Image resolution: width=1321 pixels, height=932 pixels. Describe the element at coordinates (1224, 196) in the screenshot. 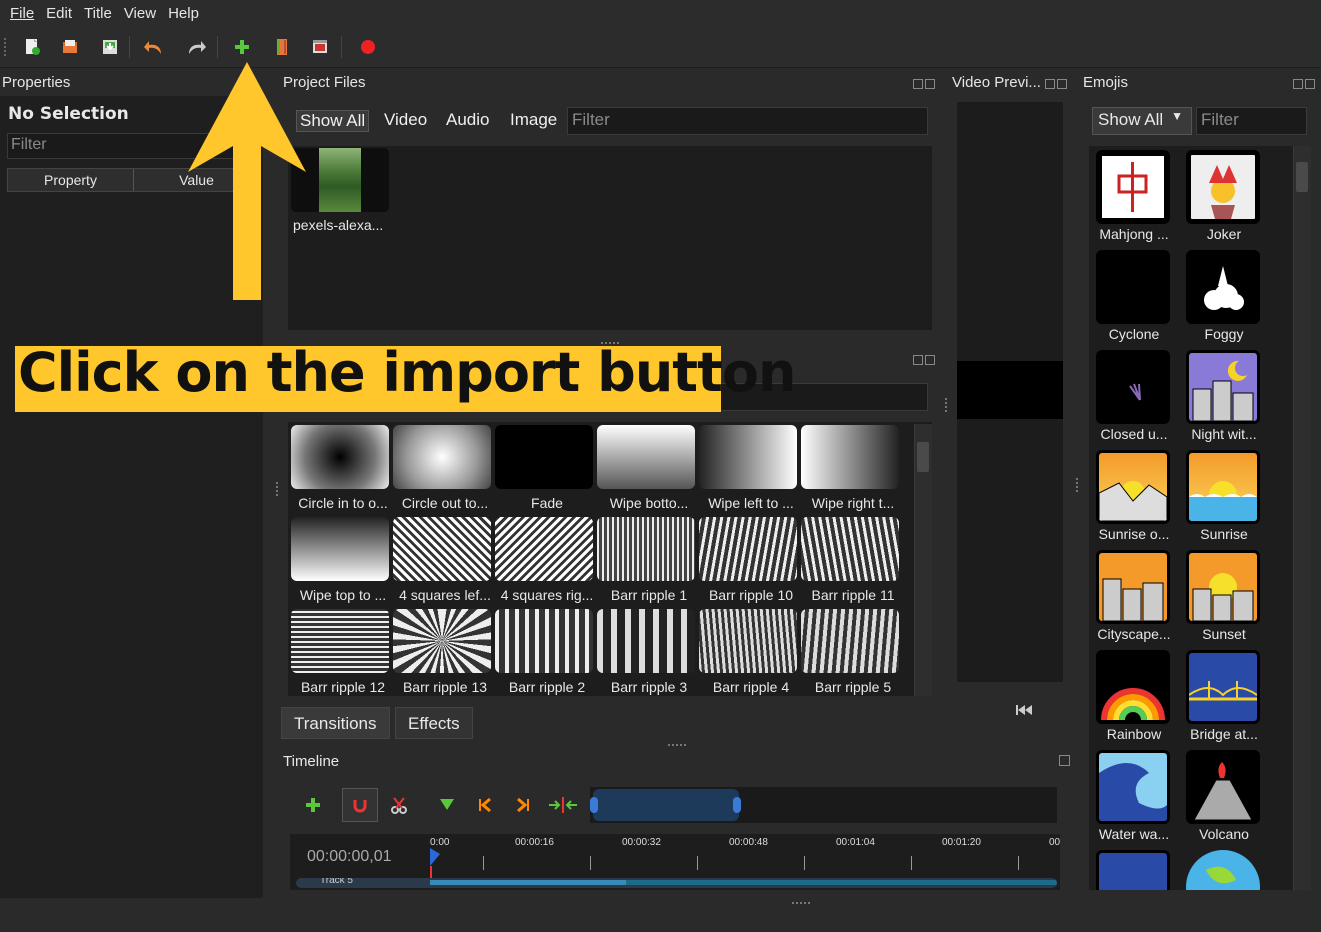

I see `emoji-item: Joker` at that location.